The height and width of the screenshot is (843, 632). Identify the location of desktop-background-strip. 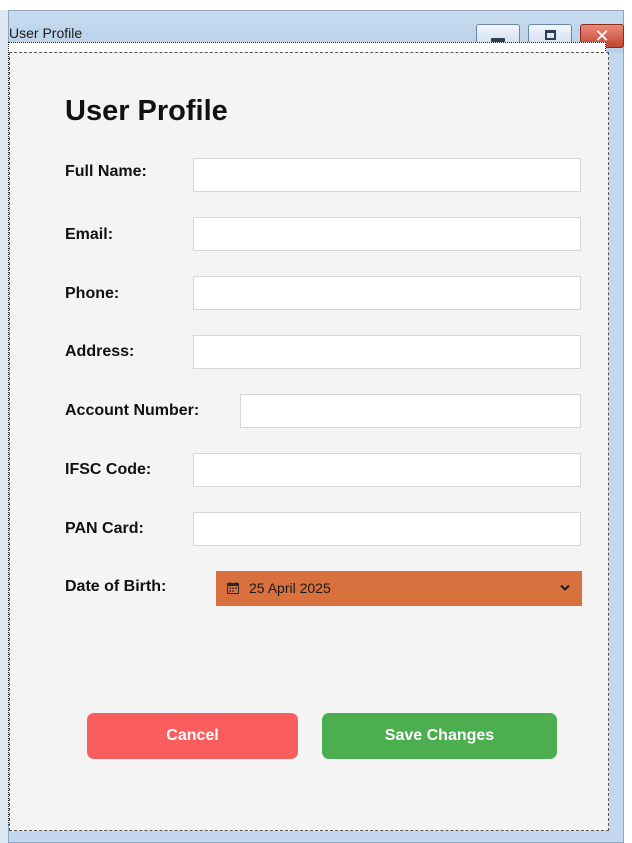
(4, 426).